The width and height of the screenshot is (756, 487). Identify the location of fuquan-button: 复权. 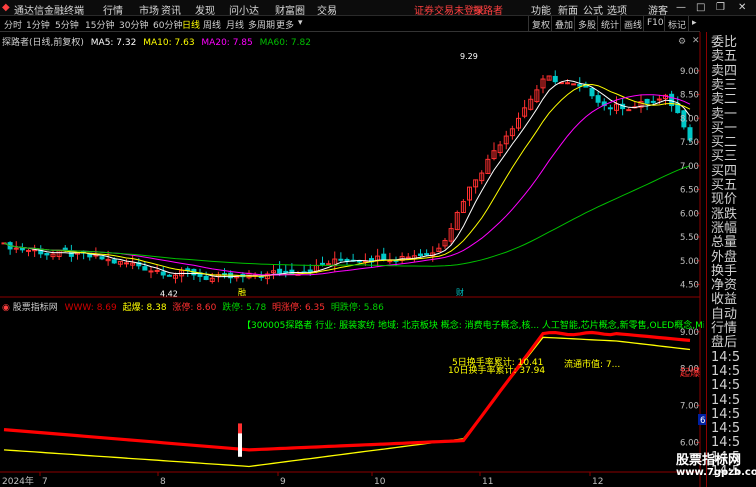
(540, 24).